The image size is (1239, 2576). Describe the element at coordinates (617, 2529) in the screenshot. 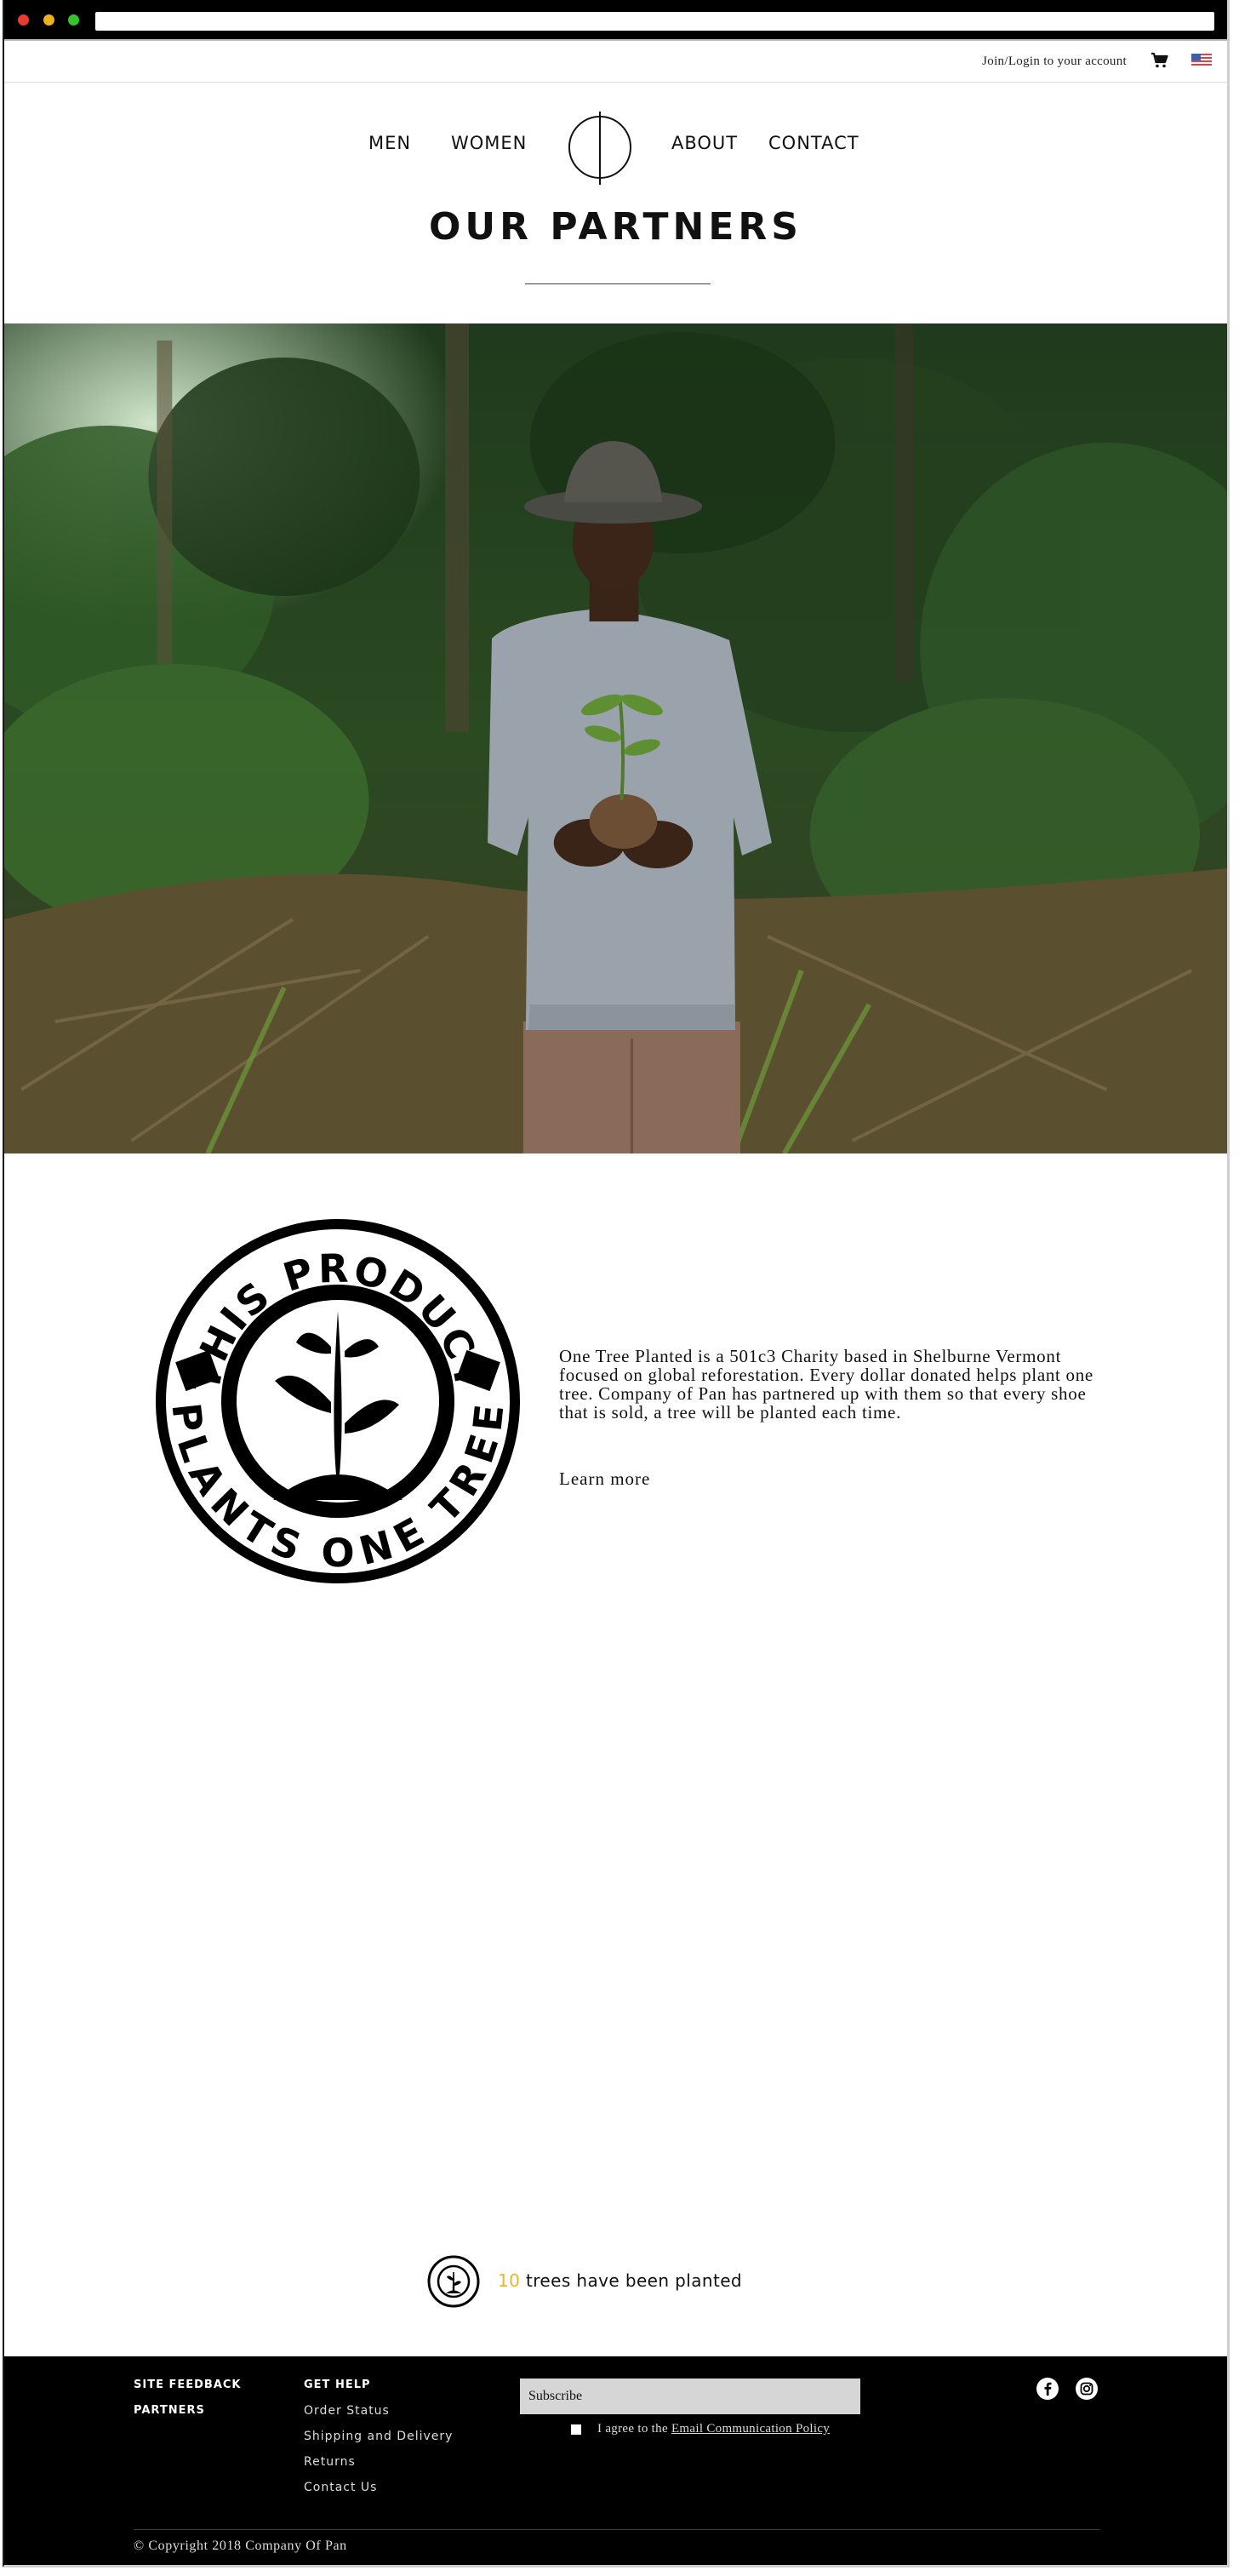

I see `footer-divider` at that location.